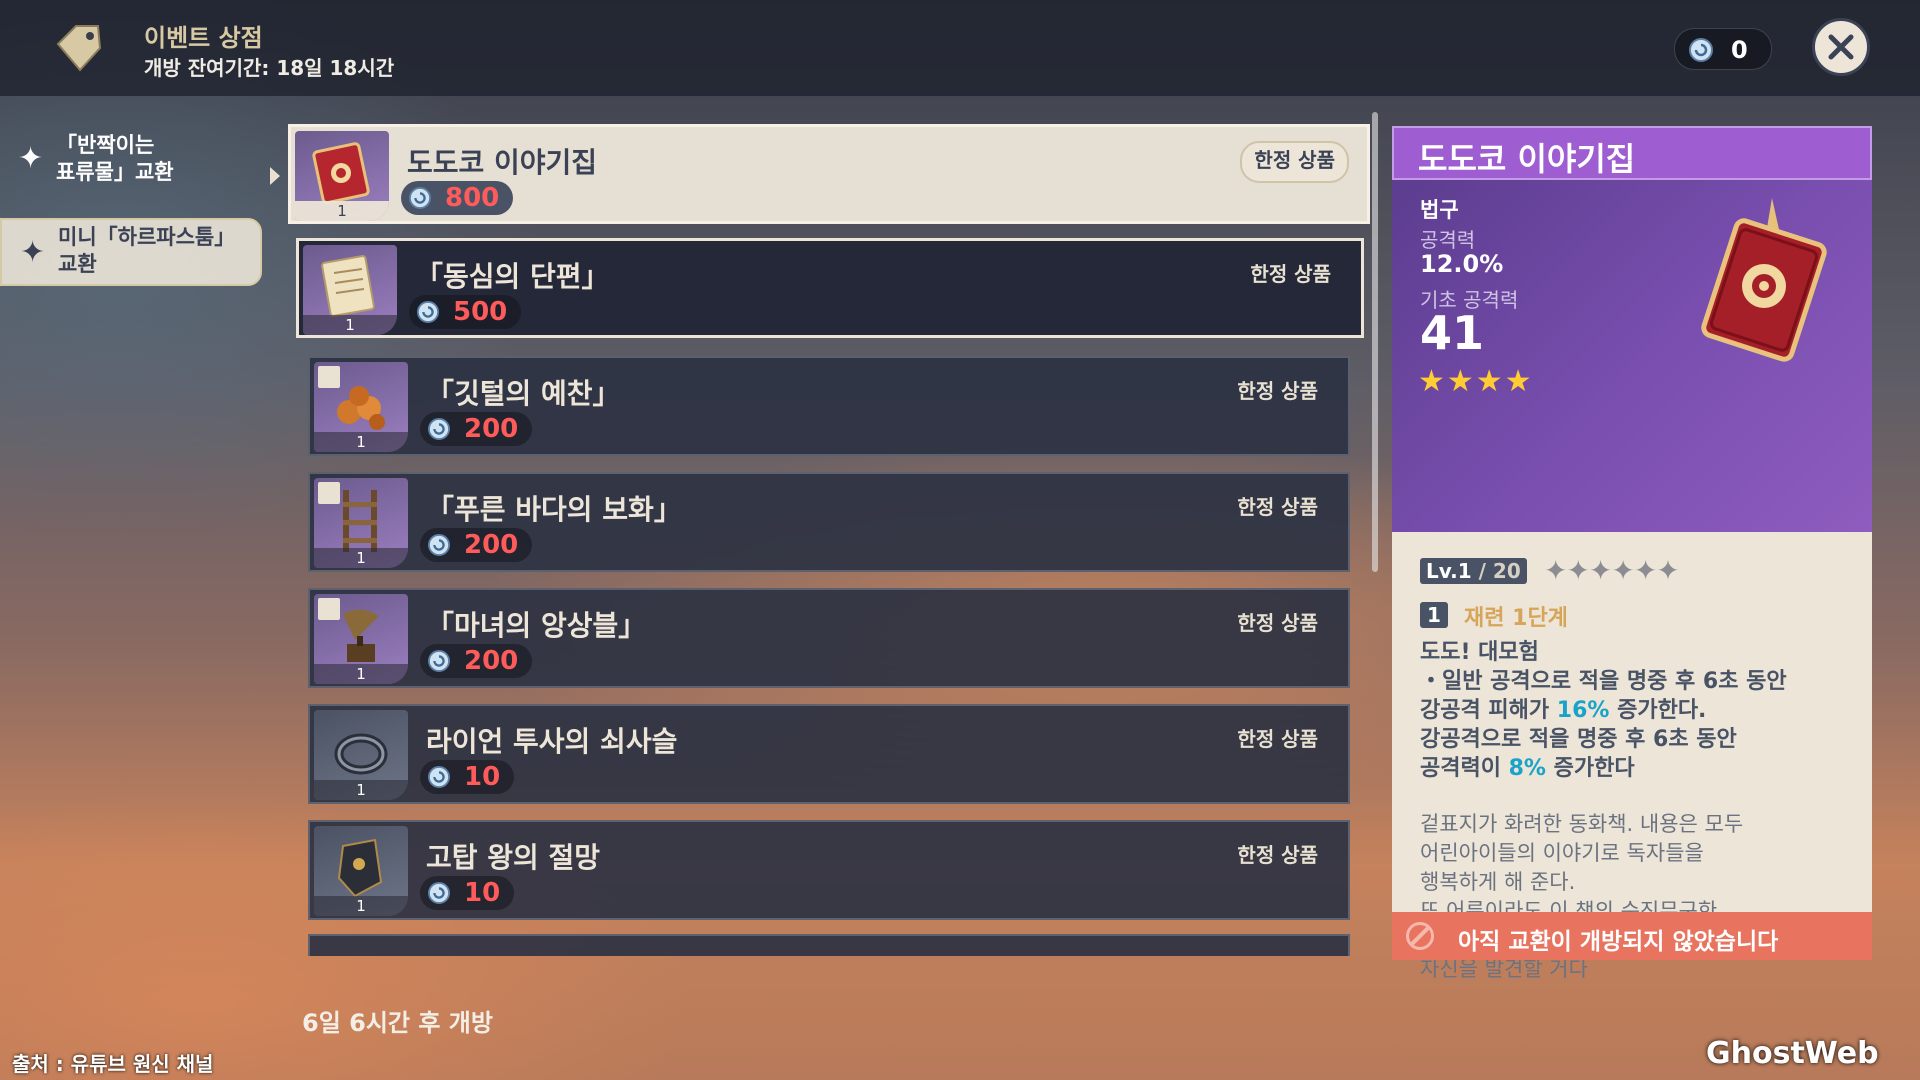 This screenshot has width=1920, height=1080. I want to click on watermark: GhostWeb, so click(1792, 1053).